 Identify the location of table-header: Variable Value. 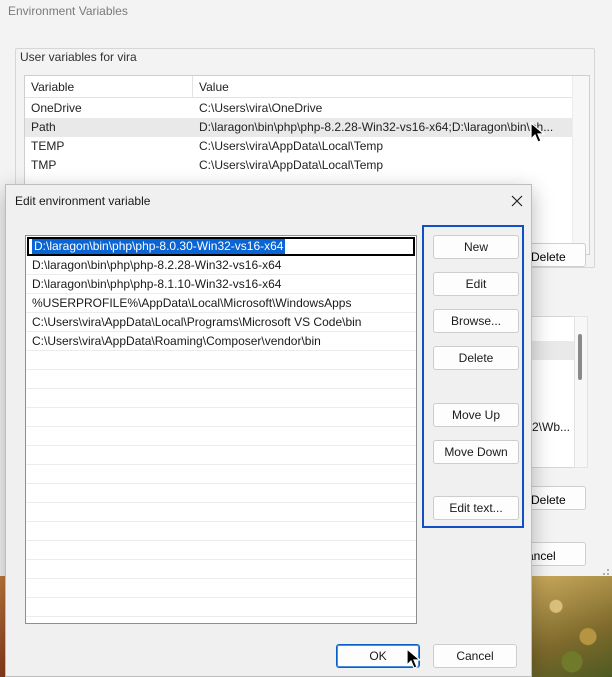
(299, 87).